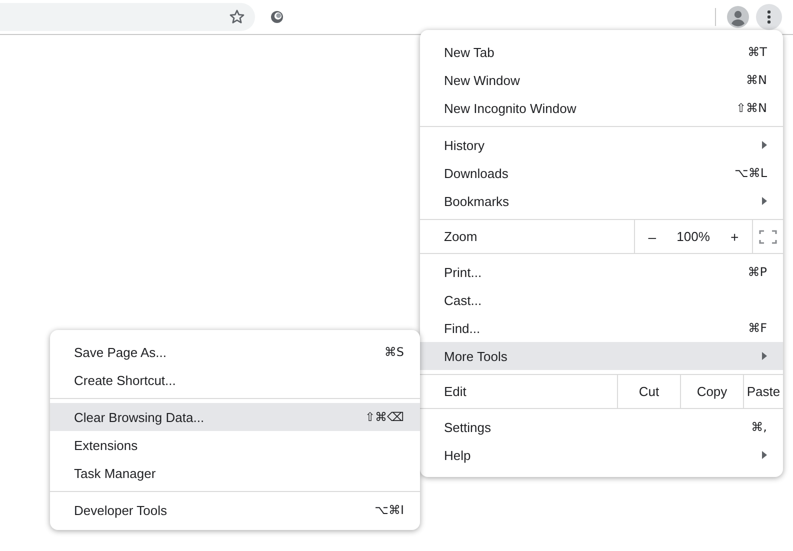 The width and height of the screenshot is (793, 551). What do you see at coordinates (738, 17) in the screenshot?
I see `profile-icon` at bounding box center [738, 17].